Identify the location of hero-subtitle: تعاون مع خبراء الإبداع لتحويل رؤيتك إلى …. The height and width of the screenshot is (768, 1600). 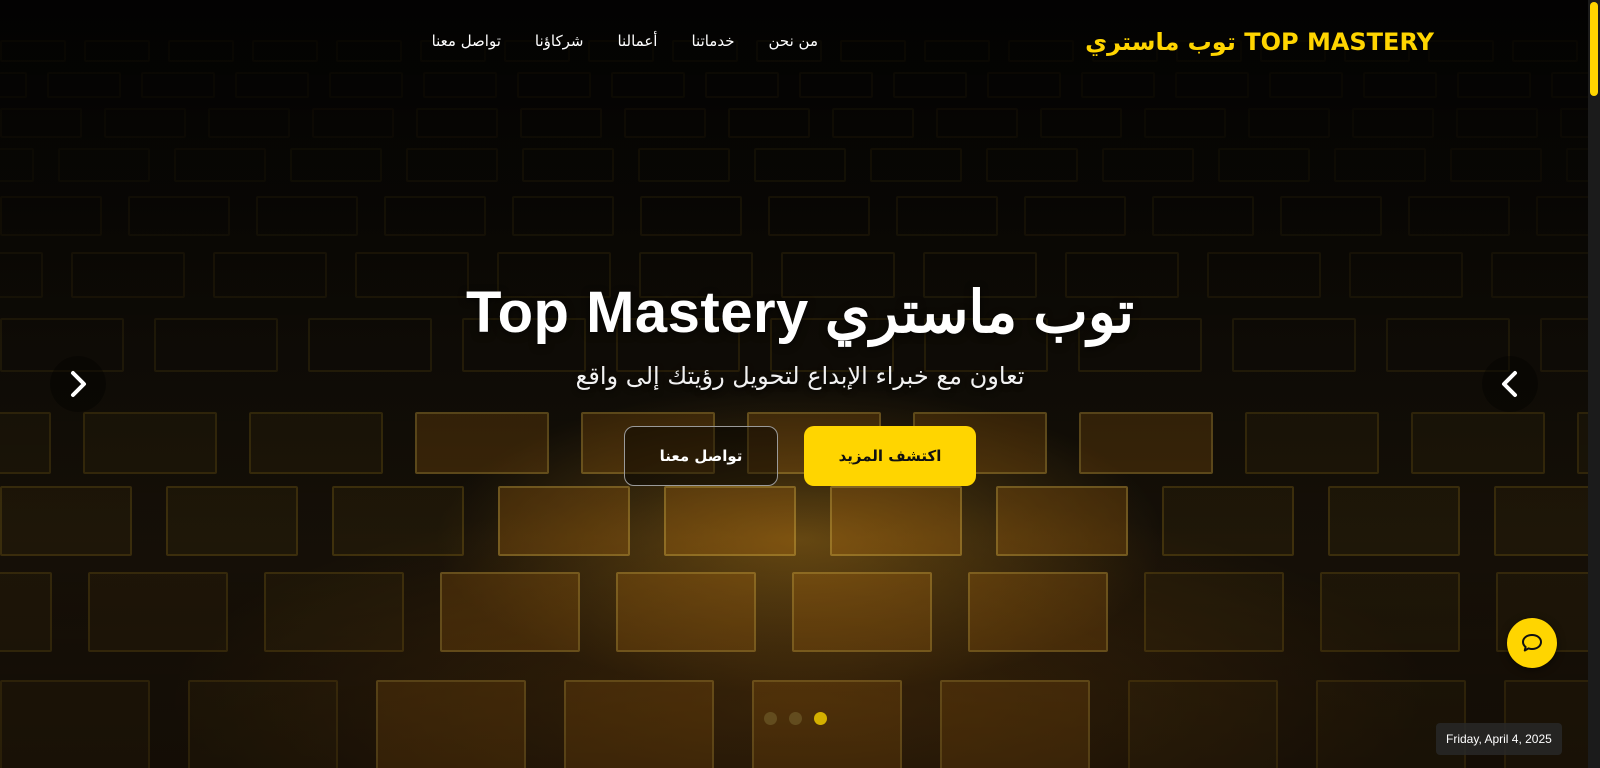
(800, 376).